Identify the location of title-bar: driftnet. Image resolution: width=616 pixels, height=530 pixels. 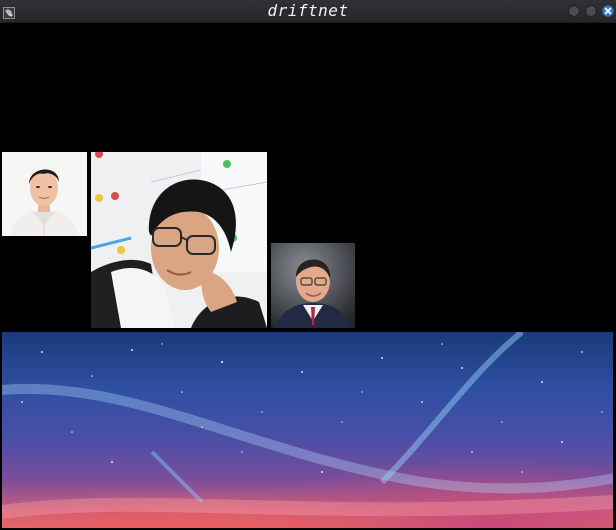
(308, 11).